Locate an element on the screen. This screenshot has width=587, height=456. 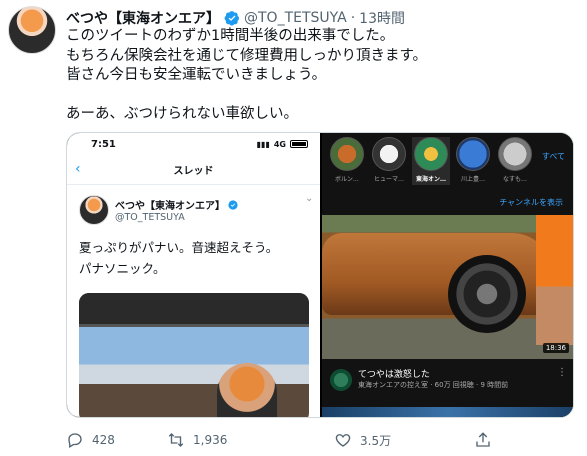
author-avatar is located at coordinates (32, 30).